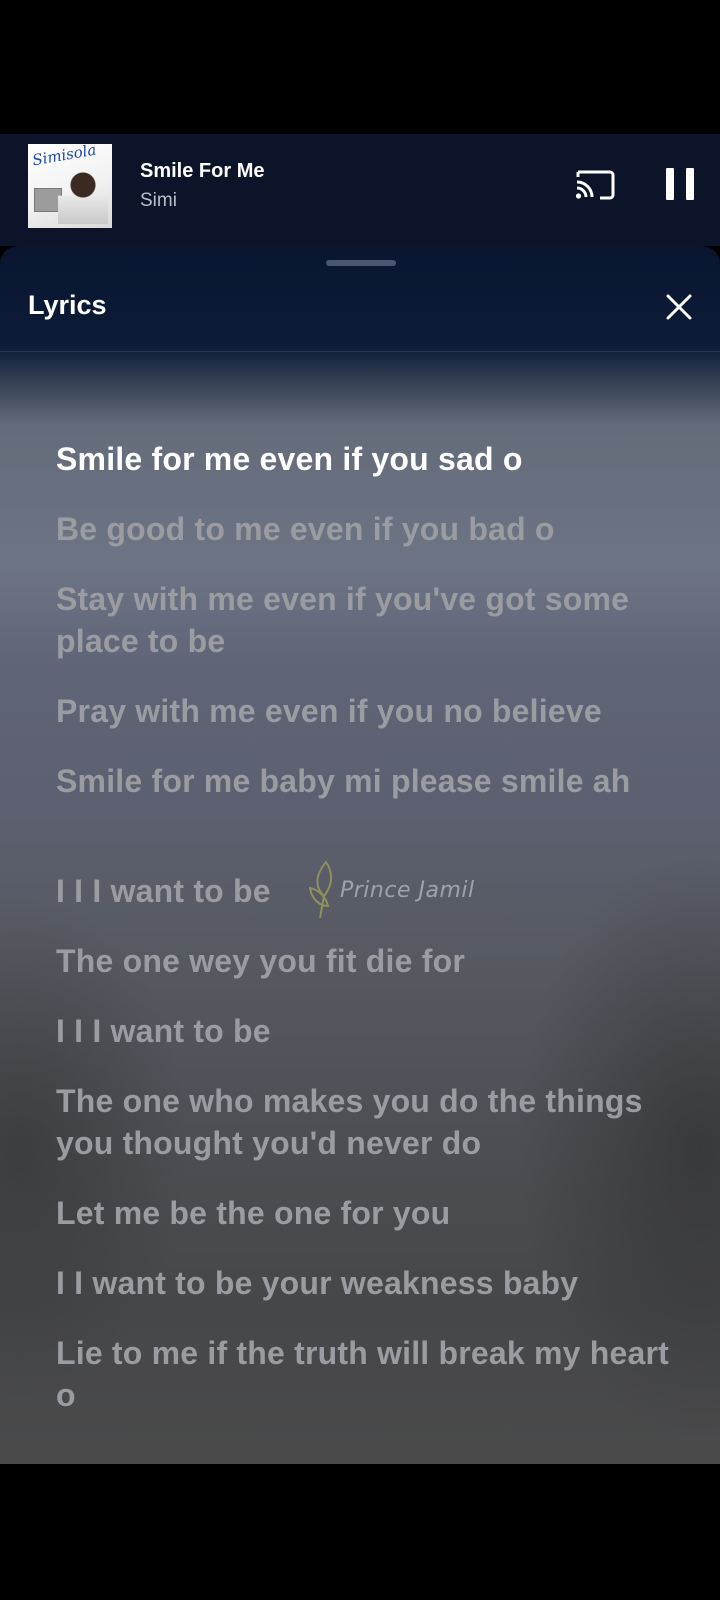 This screenshot has height=1600, width=720. What do you see at coordinates (680, 185) in the screenshot?
I see `pause-button` at bounding box center [680, 185].